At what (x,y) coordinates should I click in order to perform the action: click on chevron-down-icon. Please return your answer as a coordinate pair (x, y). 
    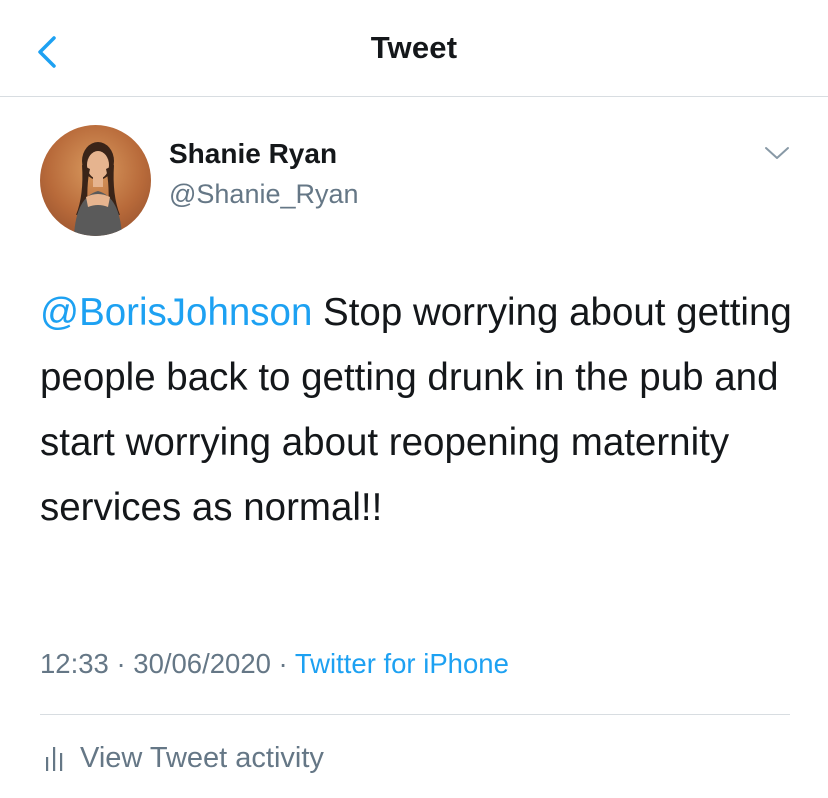
    Looking at the image, I should click on (777, 153).